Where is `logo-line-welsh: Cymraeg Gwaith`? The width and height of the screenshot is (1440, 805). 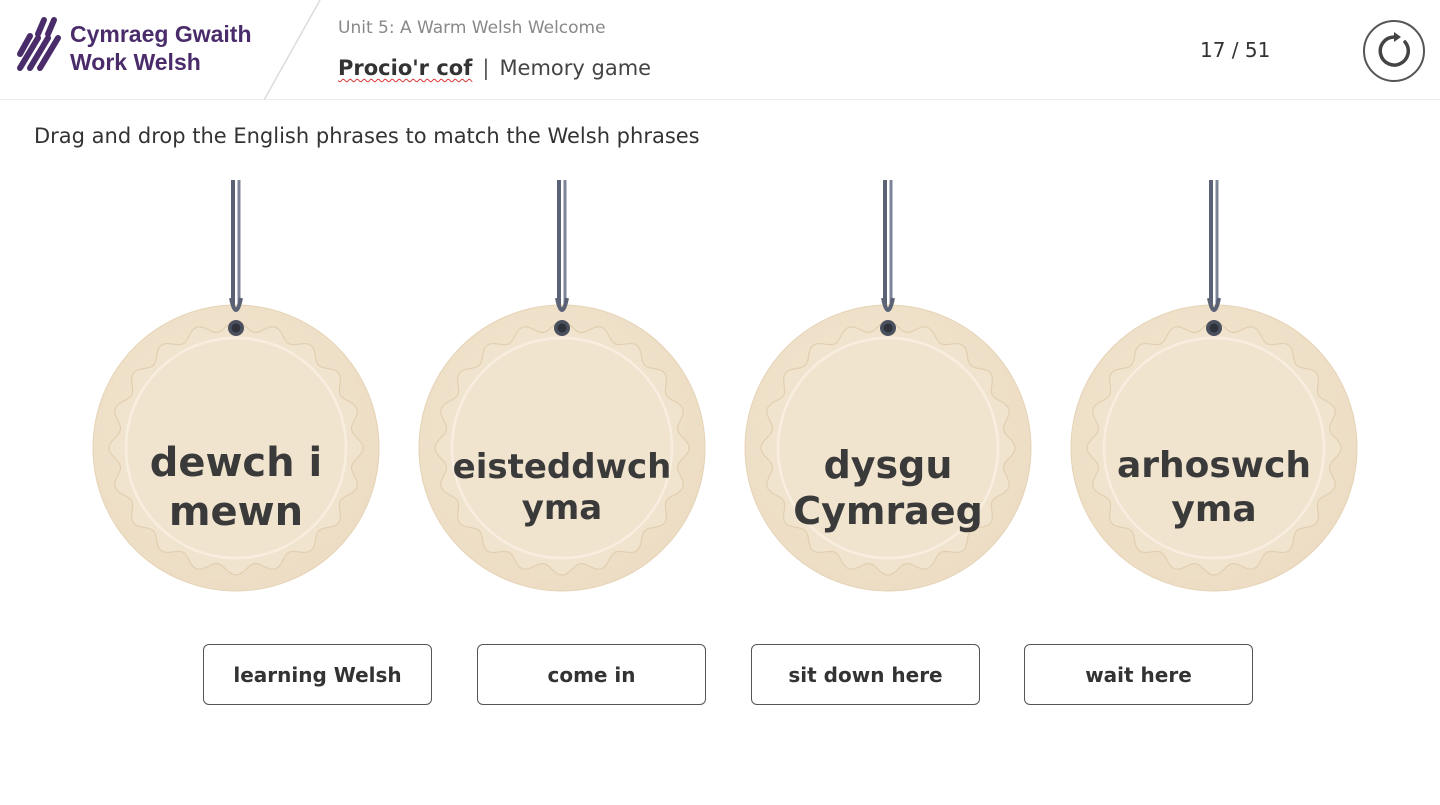 logo-line-welsh: Cymraeg Gwaith is located at coordinates (161, 34).